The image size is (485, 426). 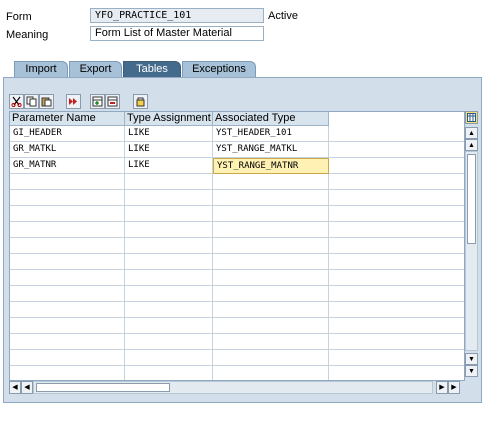 What do you see at coordinates (67, 119) in the screenshot?
I see `column-header-parameter-name: Parameter Name` at bounding box center [67, 119].